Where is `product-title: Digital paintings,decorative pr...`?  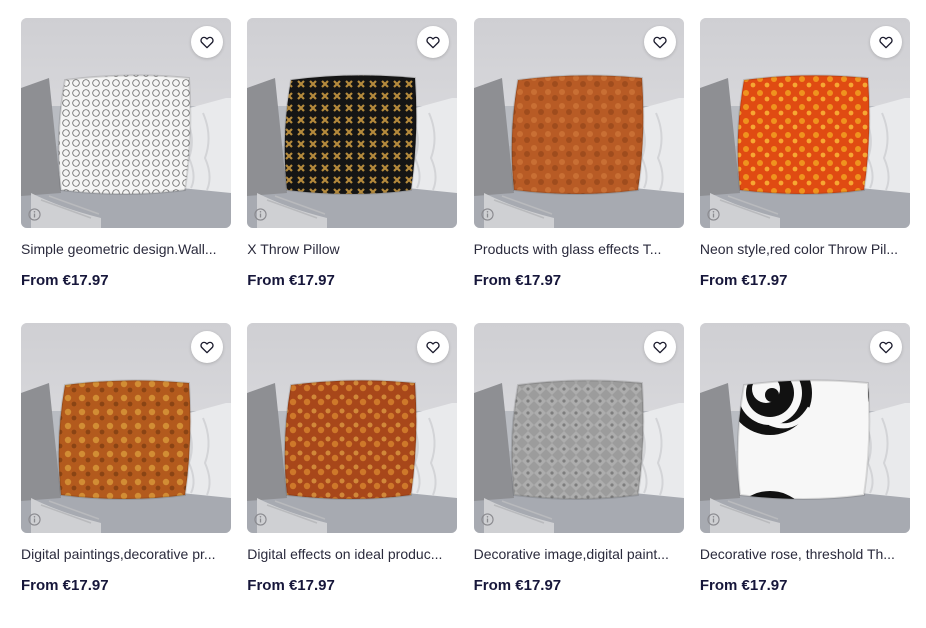
product-title: Digital paintings,decorative pr... is located at coordinates (126, 554).